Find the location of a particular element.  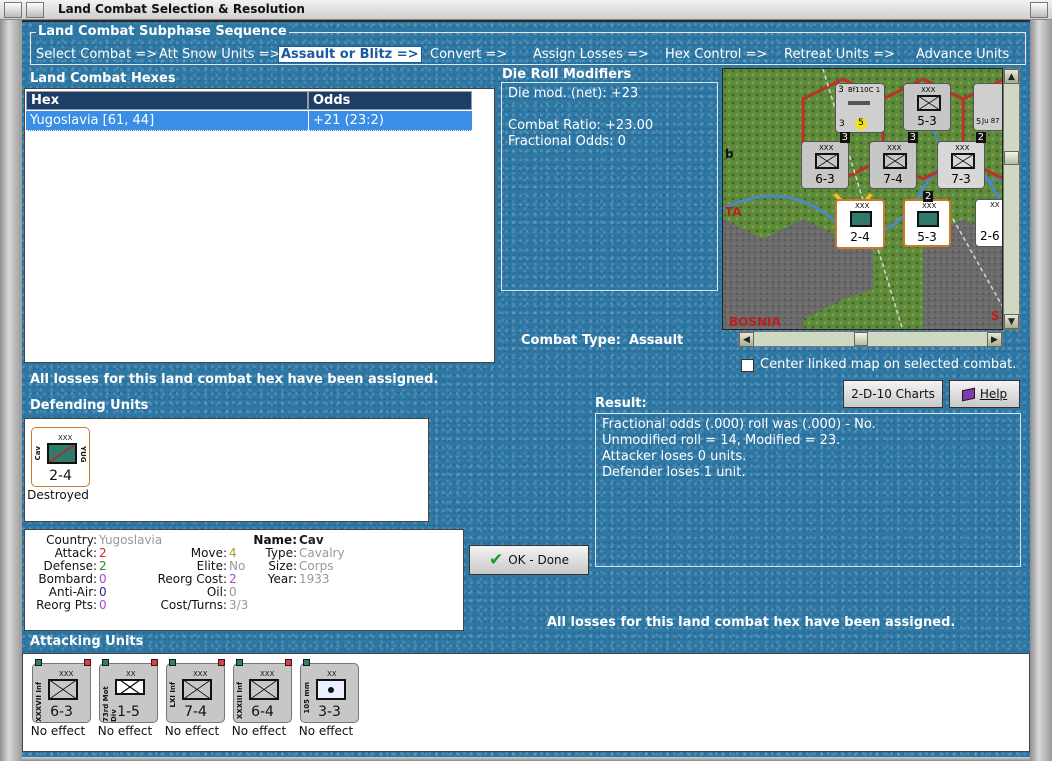

map-vertical-scrollbar: ▲ ▼ is located at coordinates (1011, 199).